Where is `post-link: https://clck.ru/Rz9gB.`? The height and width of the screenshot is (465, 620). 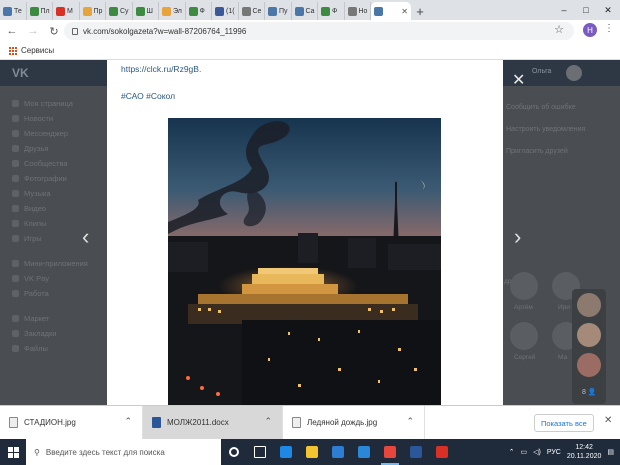
post-link: https://clck.ru/Rz9gB. is located at coordinates (161, 69).